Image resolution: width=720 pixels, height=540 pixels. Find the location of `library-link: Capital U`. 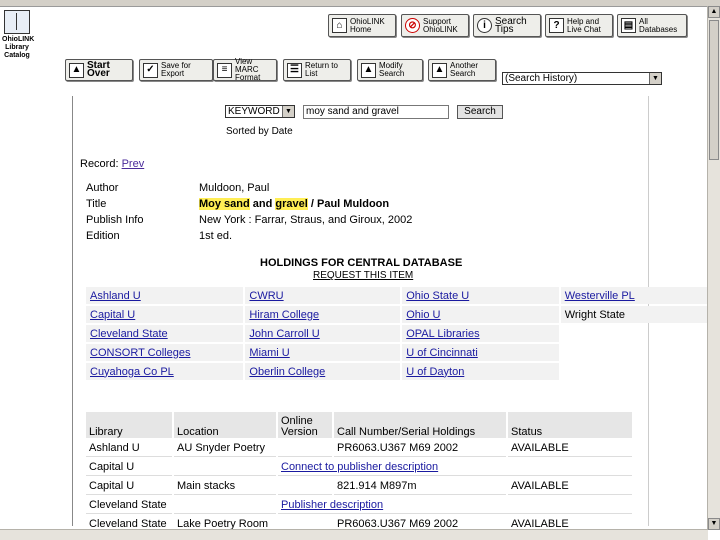

library-link: Capital U is located at coordinates (165, 314).